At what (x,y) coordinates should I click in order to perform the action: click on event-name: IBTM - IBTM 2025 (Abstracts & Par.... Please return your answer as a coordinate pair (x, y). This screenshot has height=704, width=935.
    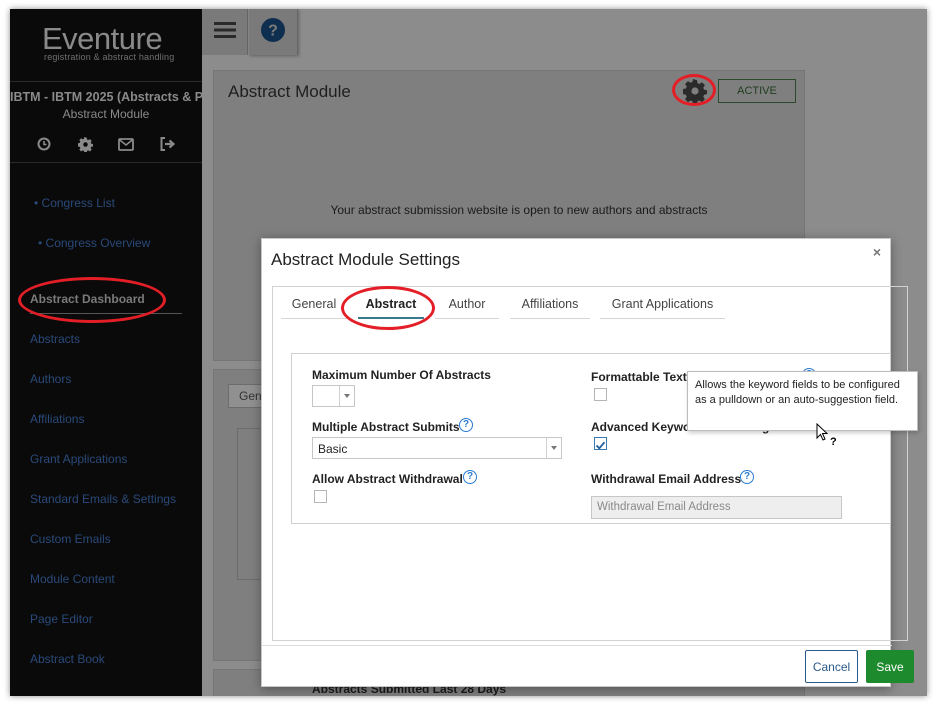
    Looking at the image, I should click on (106, 97).